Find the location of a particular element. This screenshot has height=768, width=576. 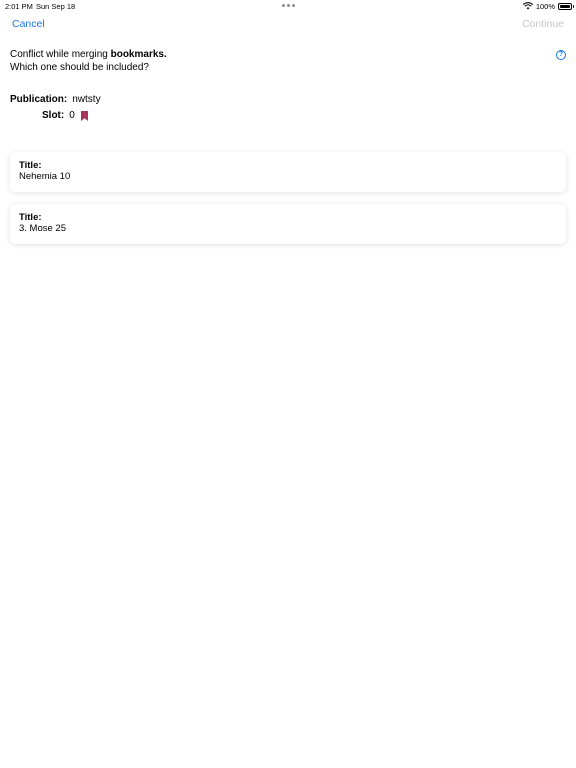

status-indicators: 100% is located at coordinates (548, 6).